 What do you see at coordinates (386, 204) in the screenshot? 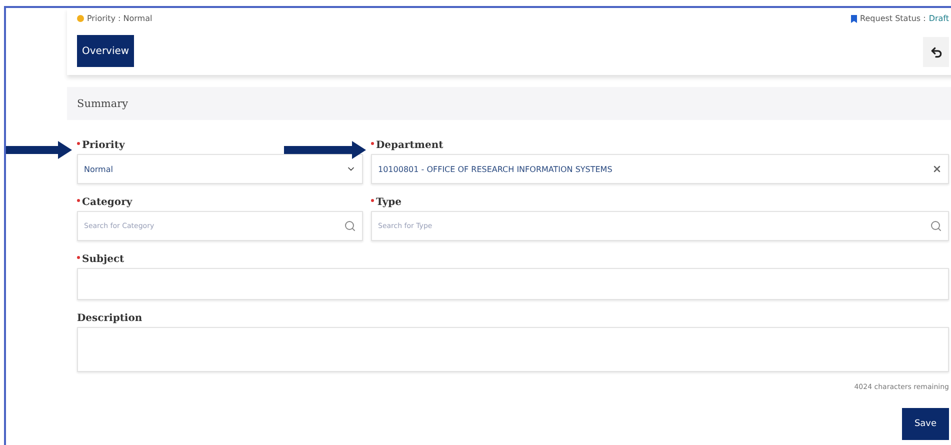
I see `field-label: Type` at bounding box center [386, 204].